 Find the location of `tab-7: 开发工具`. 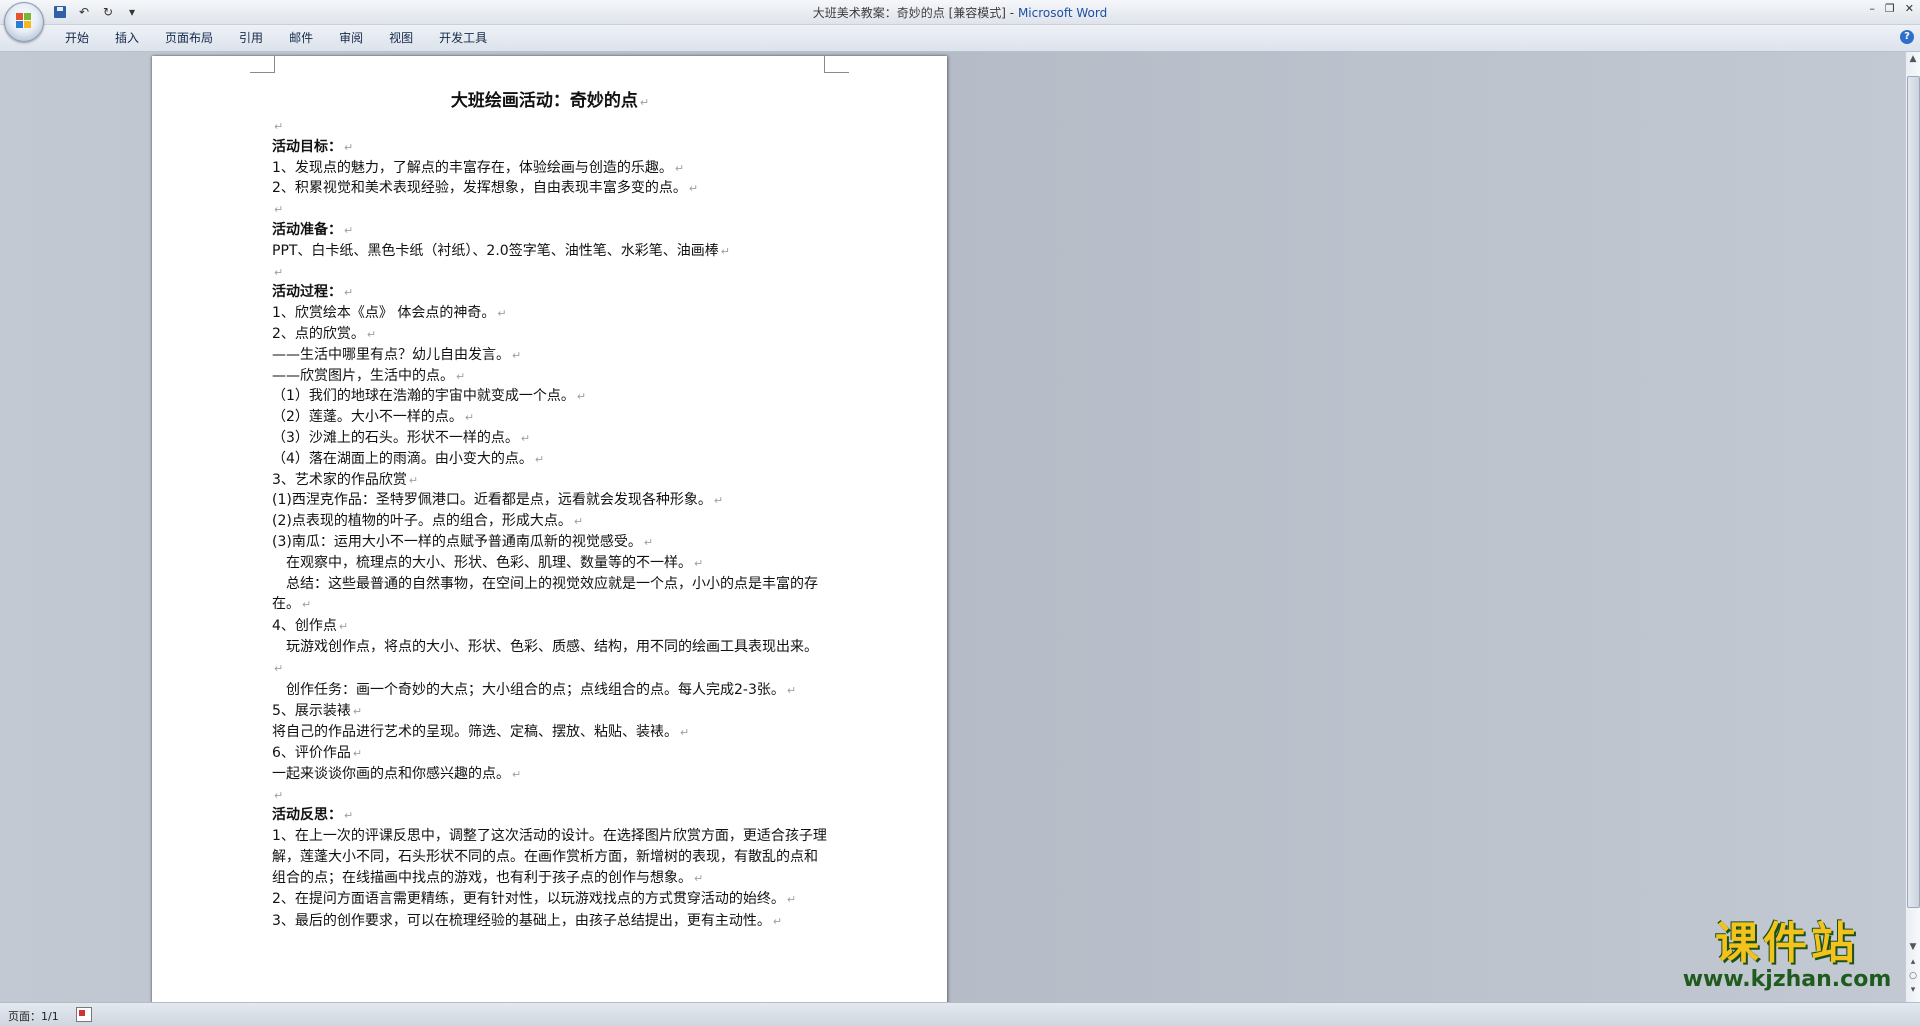

tab-7: 开发工具 is located at coordinates (463, 38).